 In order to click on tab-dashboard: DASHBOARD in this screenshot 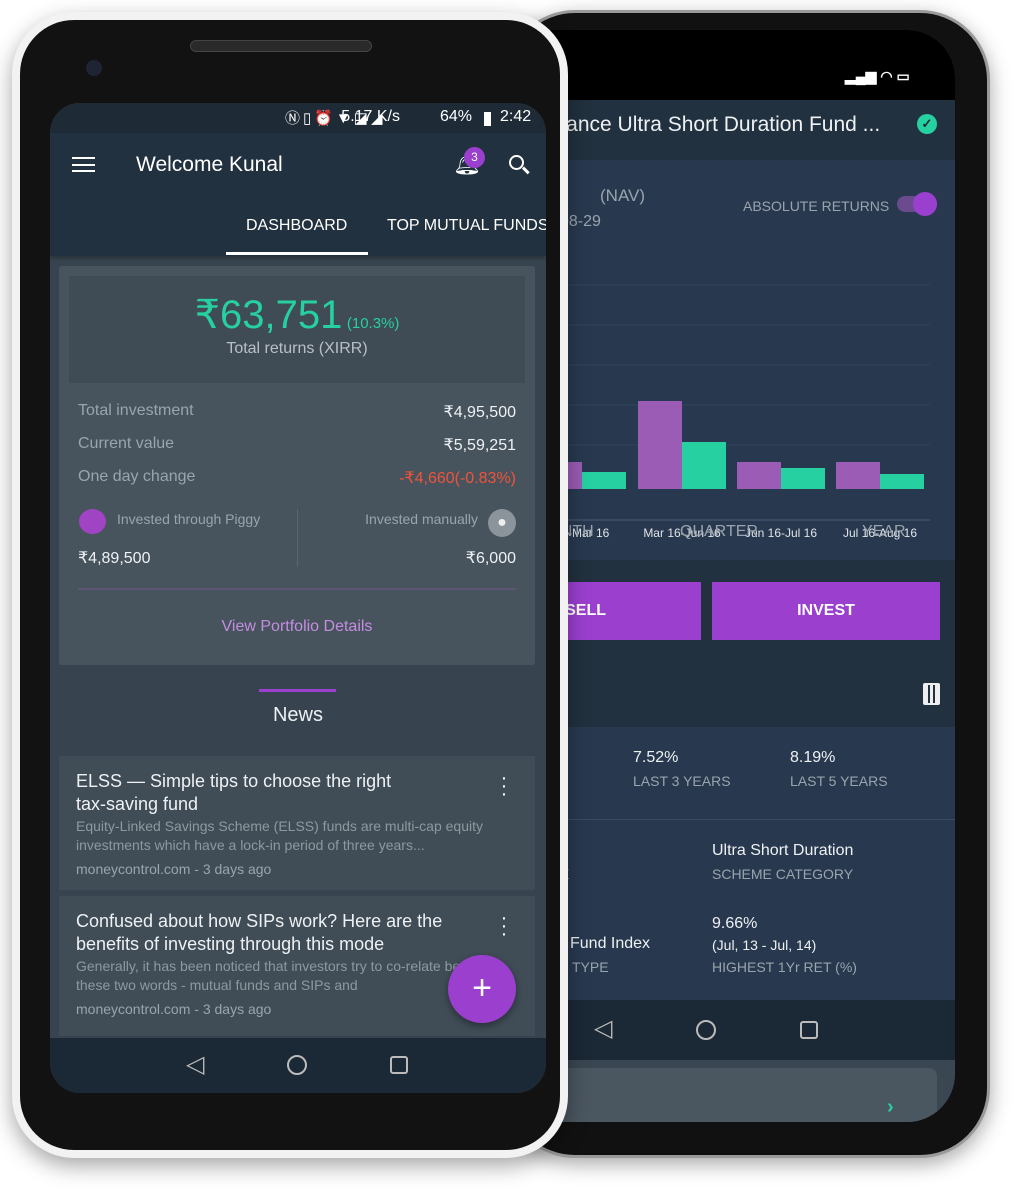, I will do `click(296, 226)`.